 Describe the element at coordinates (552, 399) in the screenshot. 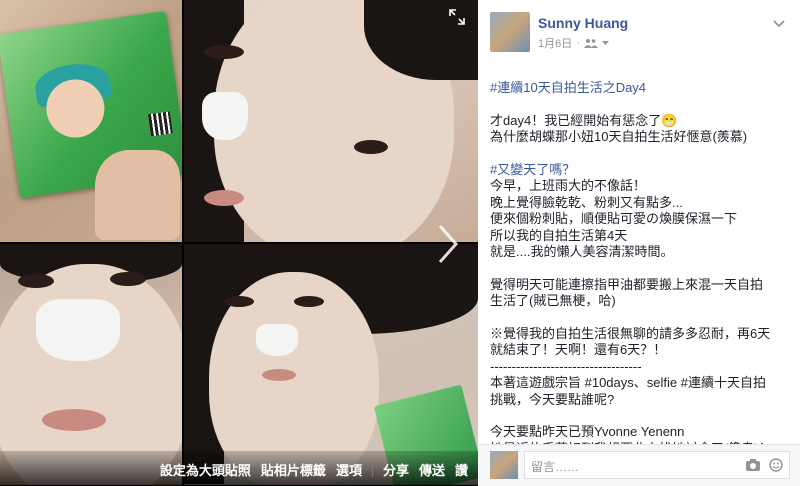

I see `post-line: 挑戰，今天要點誰呢?` at that location.